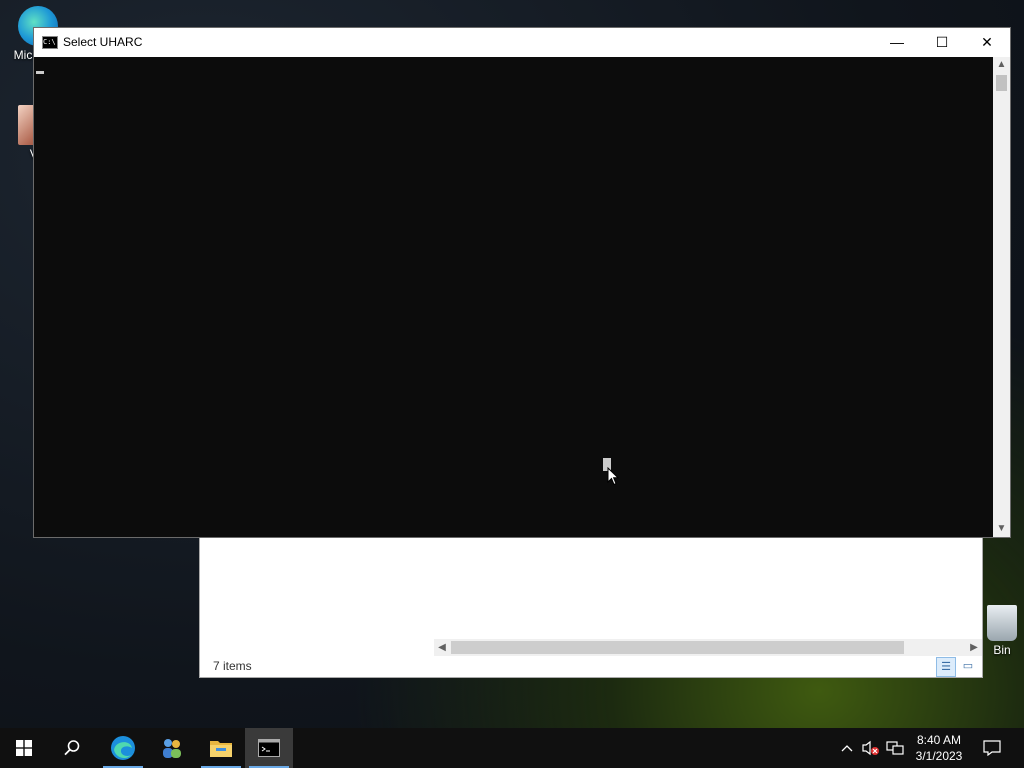  I want to click on clock: 8:40 AM 3/1/2023, so click(939, 748).